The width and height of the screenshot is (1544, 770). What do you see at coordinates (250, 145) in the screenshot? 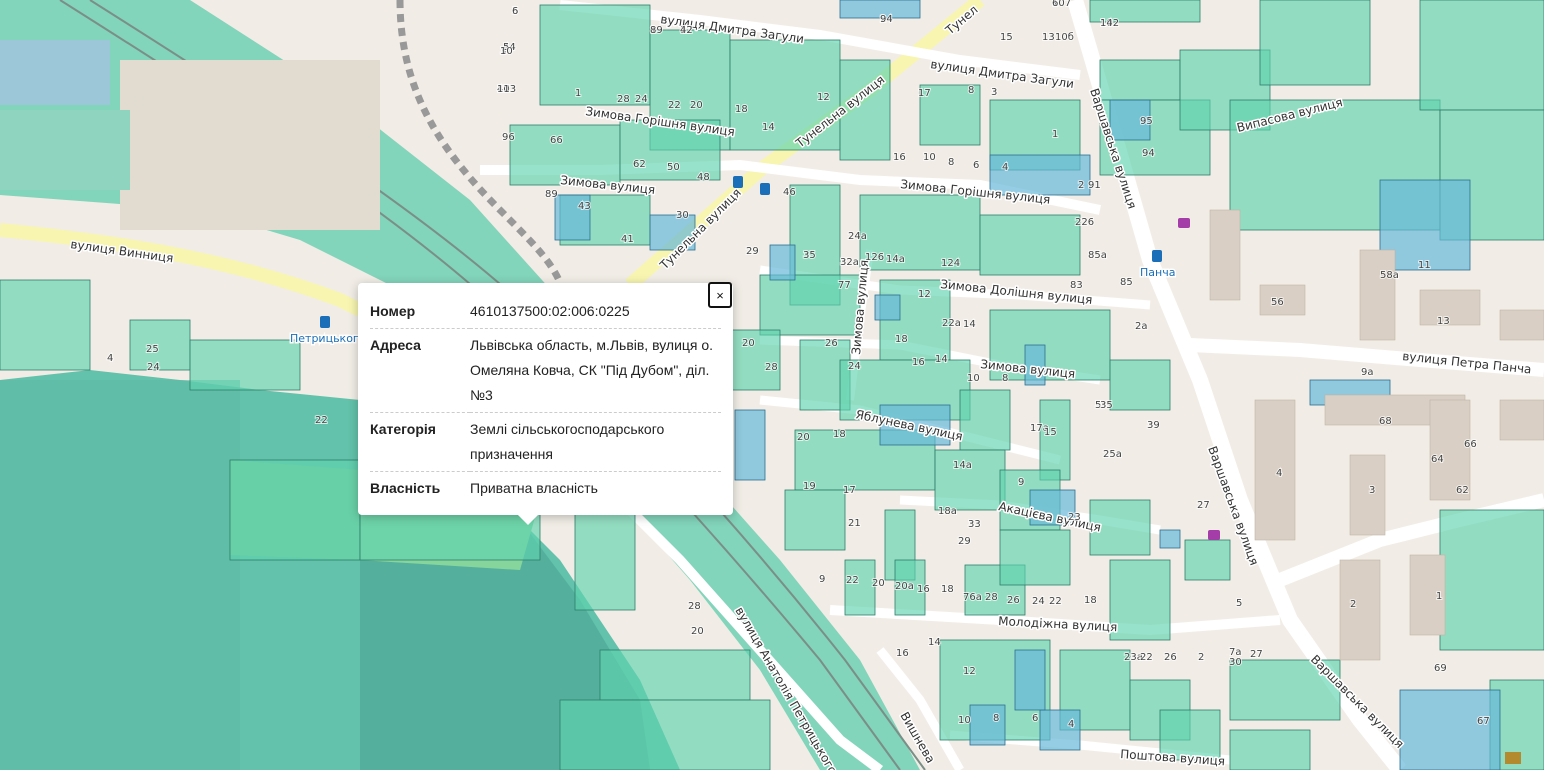
I see `parking-area` at bounding box center [250, 145].